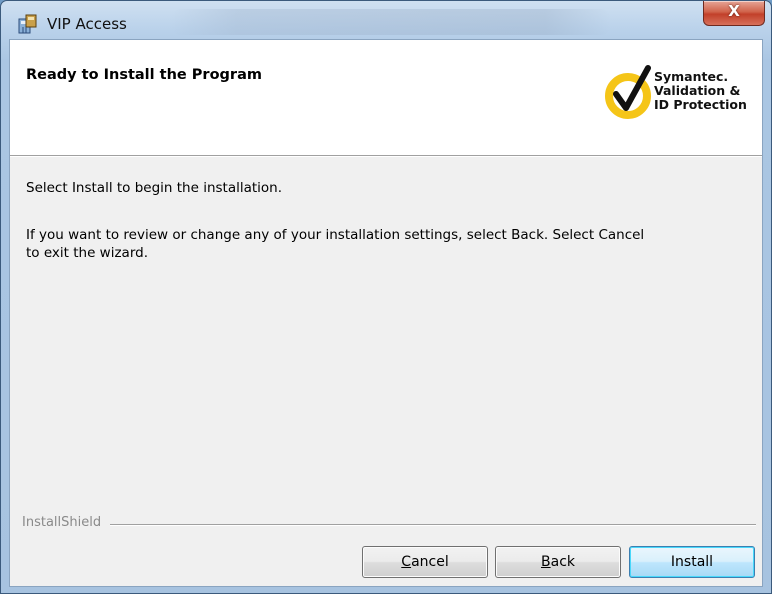 This screenshot has width=772, height=594. I want to click on review-text-line-2: to exit the wizard., so click(87, 253).